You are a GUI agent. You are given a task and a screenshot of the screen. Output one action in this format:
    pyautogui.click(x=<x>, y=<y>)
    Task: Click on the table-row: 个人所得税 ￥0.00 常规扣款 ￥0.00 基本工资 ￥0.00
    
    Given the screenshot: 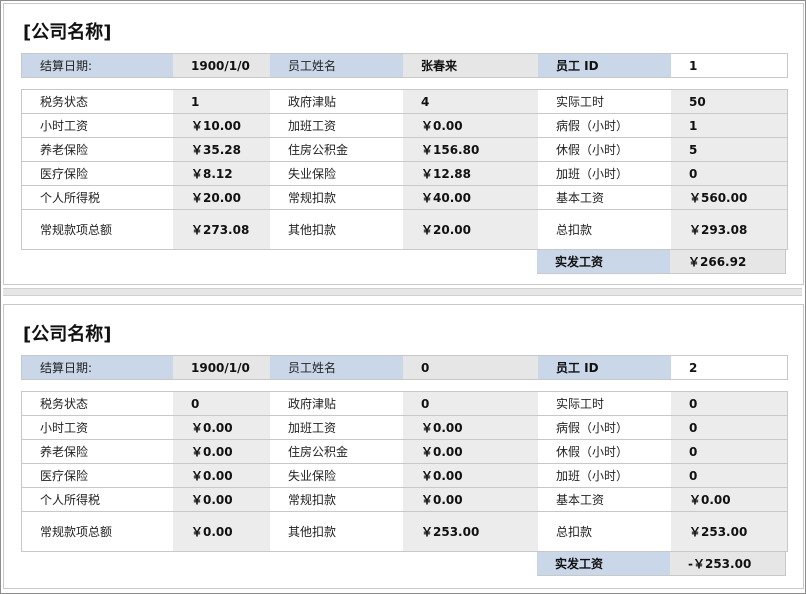 What is the action you would take?
    pyautogui.click(x=404, y=500)
    